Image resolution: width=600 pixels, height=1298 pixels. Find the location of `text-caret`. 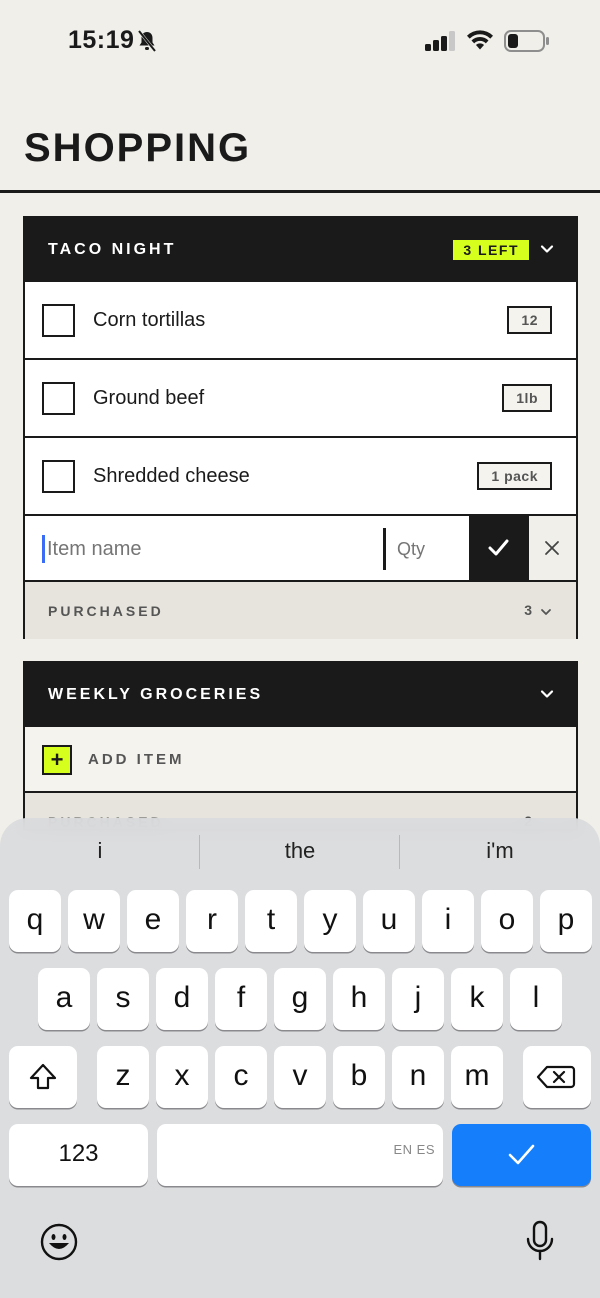

text-caret is located at coordinates (43, 549).